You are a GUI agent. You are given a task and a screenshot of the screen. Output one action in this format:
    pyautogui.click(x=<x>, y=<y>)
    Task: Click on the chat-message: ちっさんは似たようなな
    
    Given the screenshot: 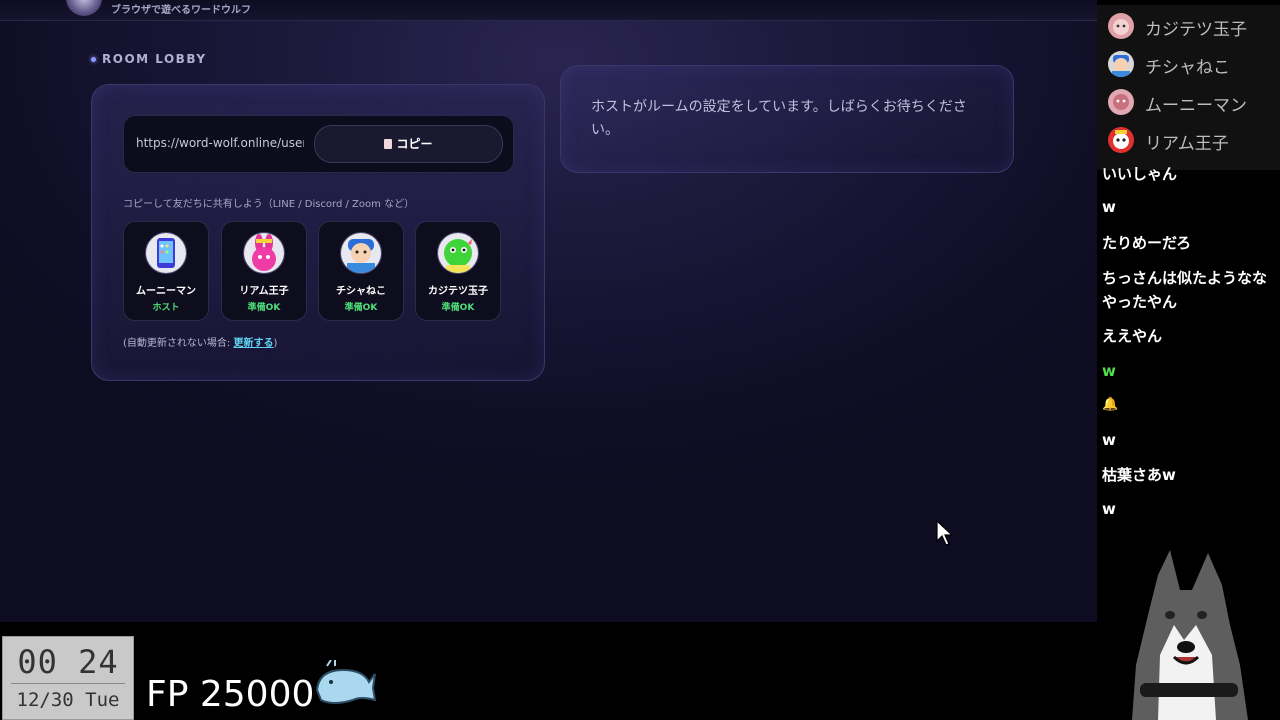 What is the action you would take?
    pyautogui.click(x=1185, y=278)
    